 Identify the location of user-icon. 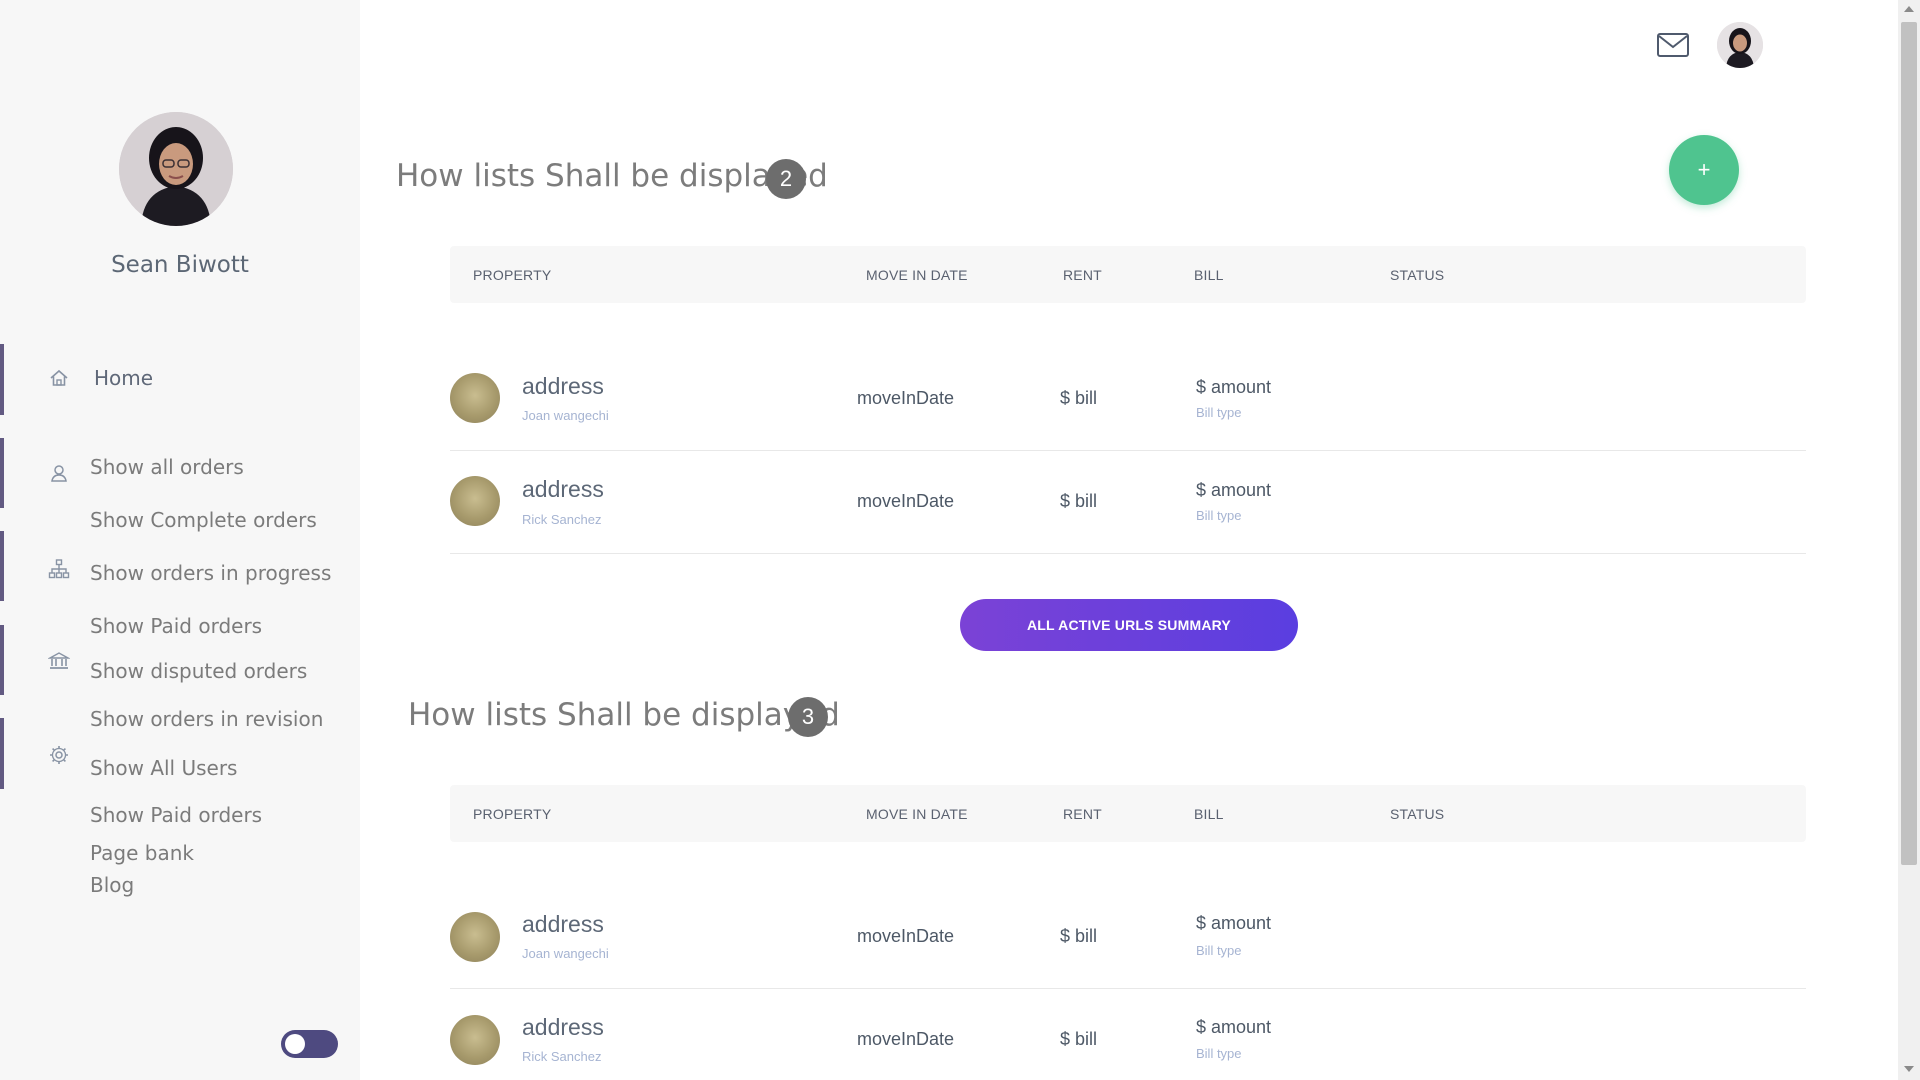
(59, 473).